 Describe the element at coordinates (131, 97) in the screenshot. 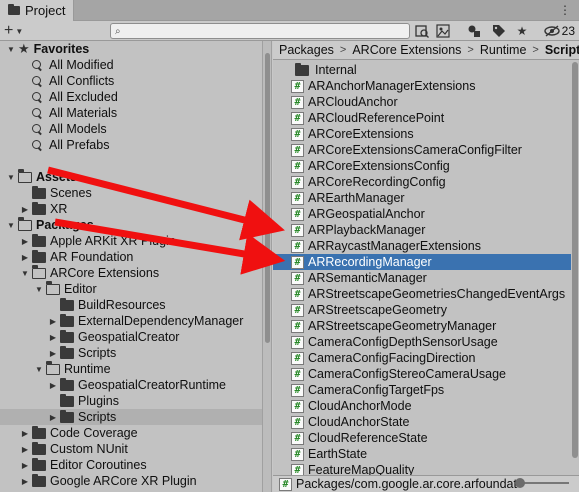

I see `favorite-all-excluded: All Excluded` at that location.